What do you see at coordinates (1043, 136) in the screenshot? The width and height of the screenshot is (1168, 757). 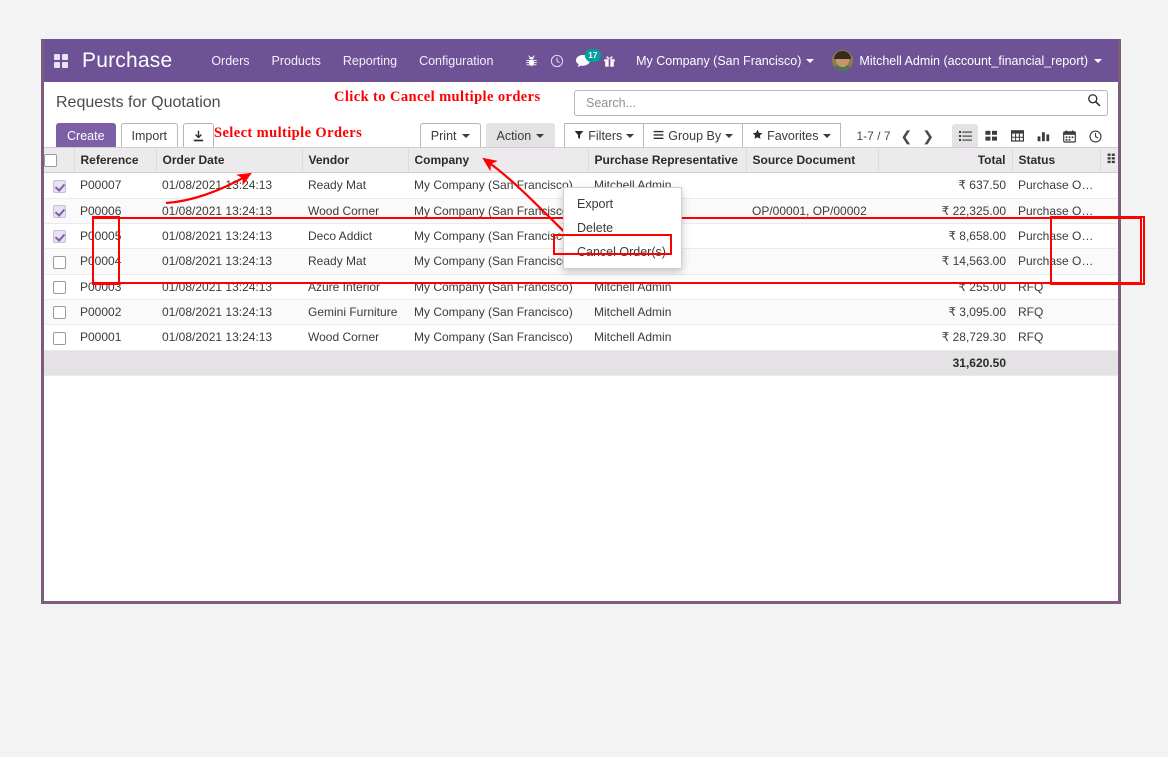 I see `graph-view-icon` at bounding box center [1043, 136].